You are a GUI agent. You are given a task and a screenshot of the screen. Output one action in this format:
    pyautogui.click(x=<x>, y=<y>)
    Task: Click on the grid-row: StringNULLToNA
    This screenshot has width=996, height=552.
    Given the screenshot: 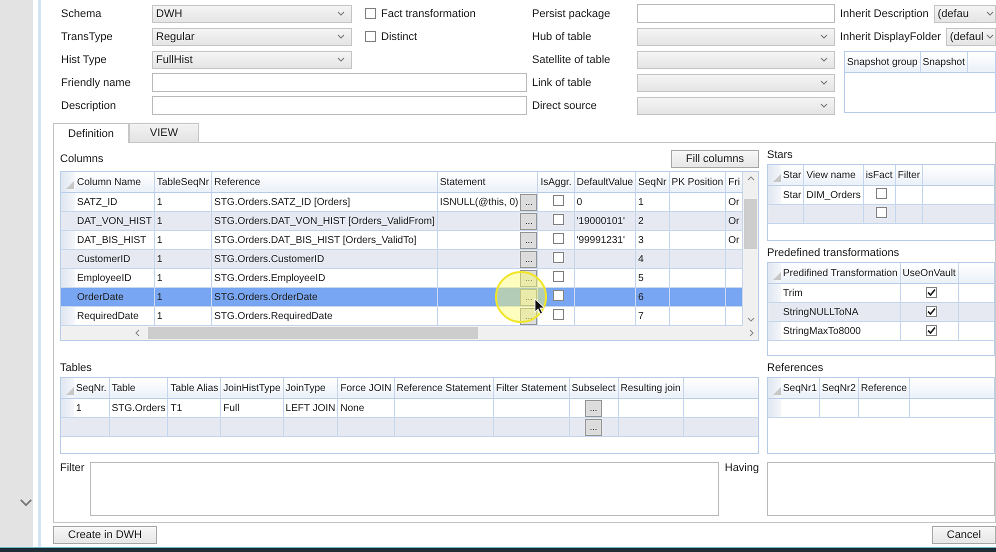 What is the action you would take?
    pyautogui.click(x=881, y=312)
    